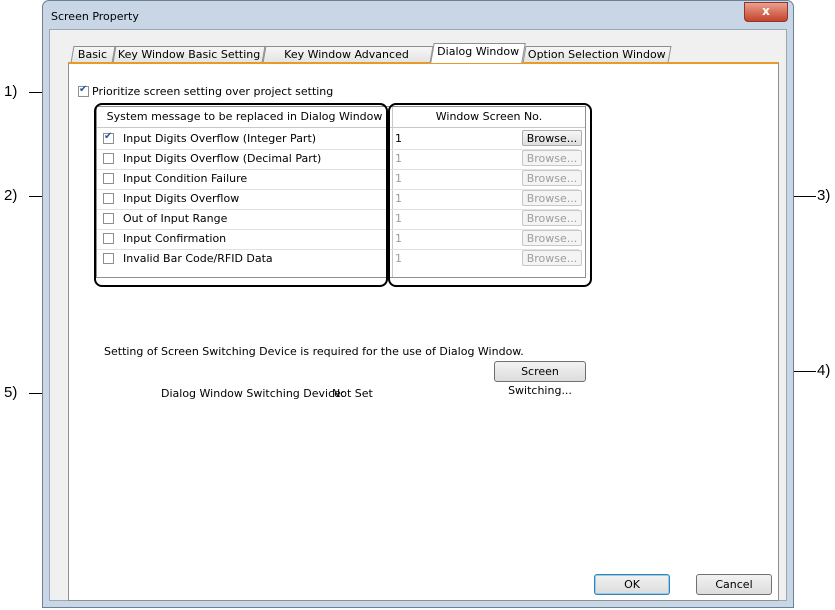 The image size is (835, 610). I want to click on tab-dialog-window: Dialog Window, so click(478, 53).